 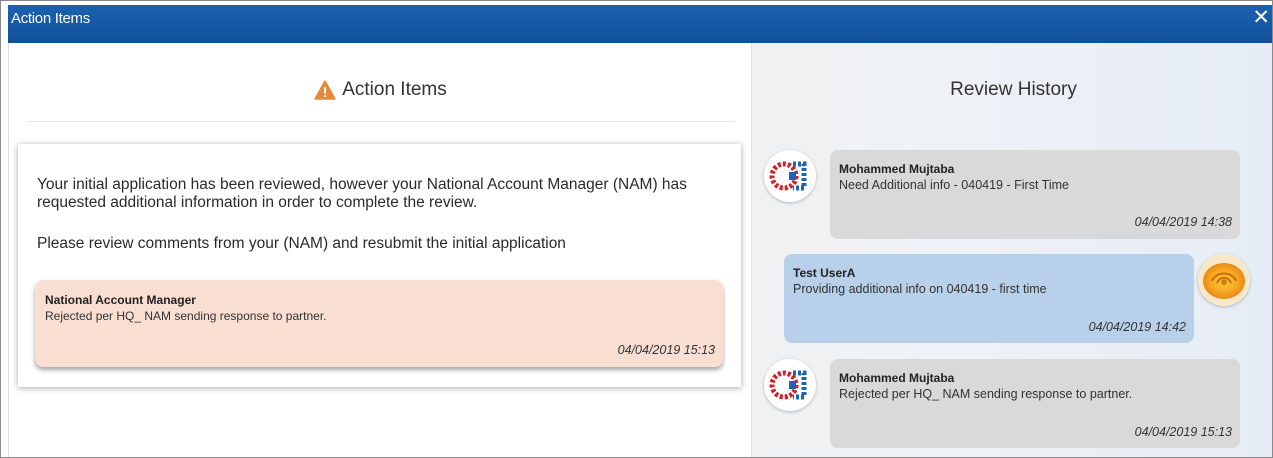 What do you see at coordinates (640, 24) in the screenshot?
I see `dialog-titlebar: Action Items ✕` at bounding box center [640, 24].